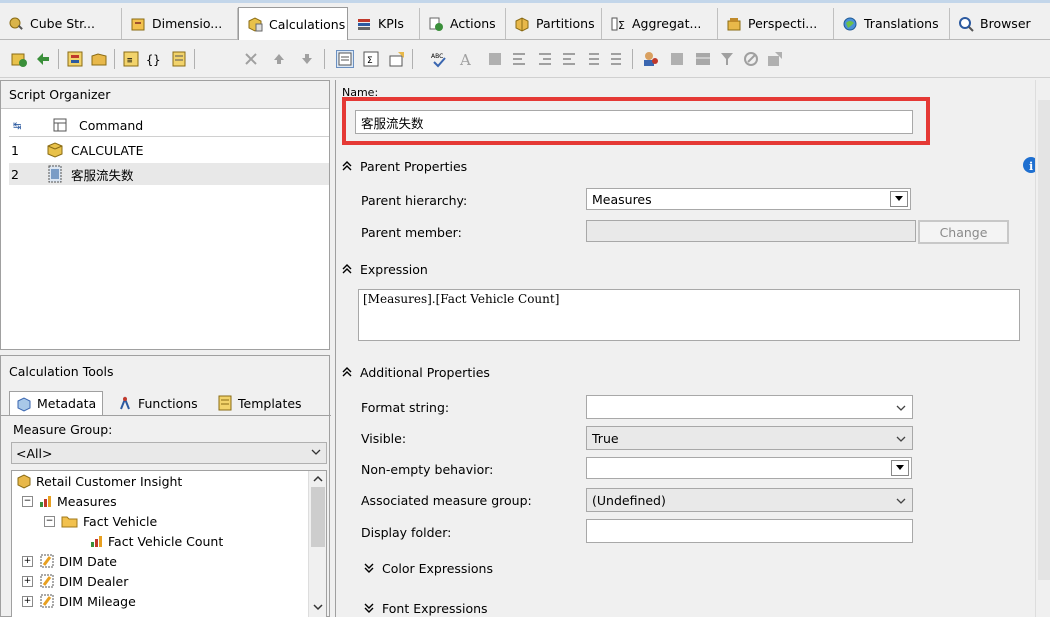 This screenshot has height=617, width=1050. Describe the element at coordinates (384, 23) in the screenshot. I see `tab-kpis: KPIs` at that location.